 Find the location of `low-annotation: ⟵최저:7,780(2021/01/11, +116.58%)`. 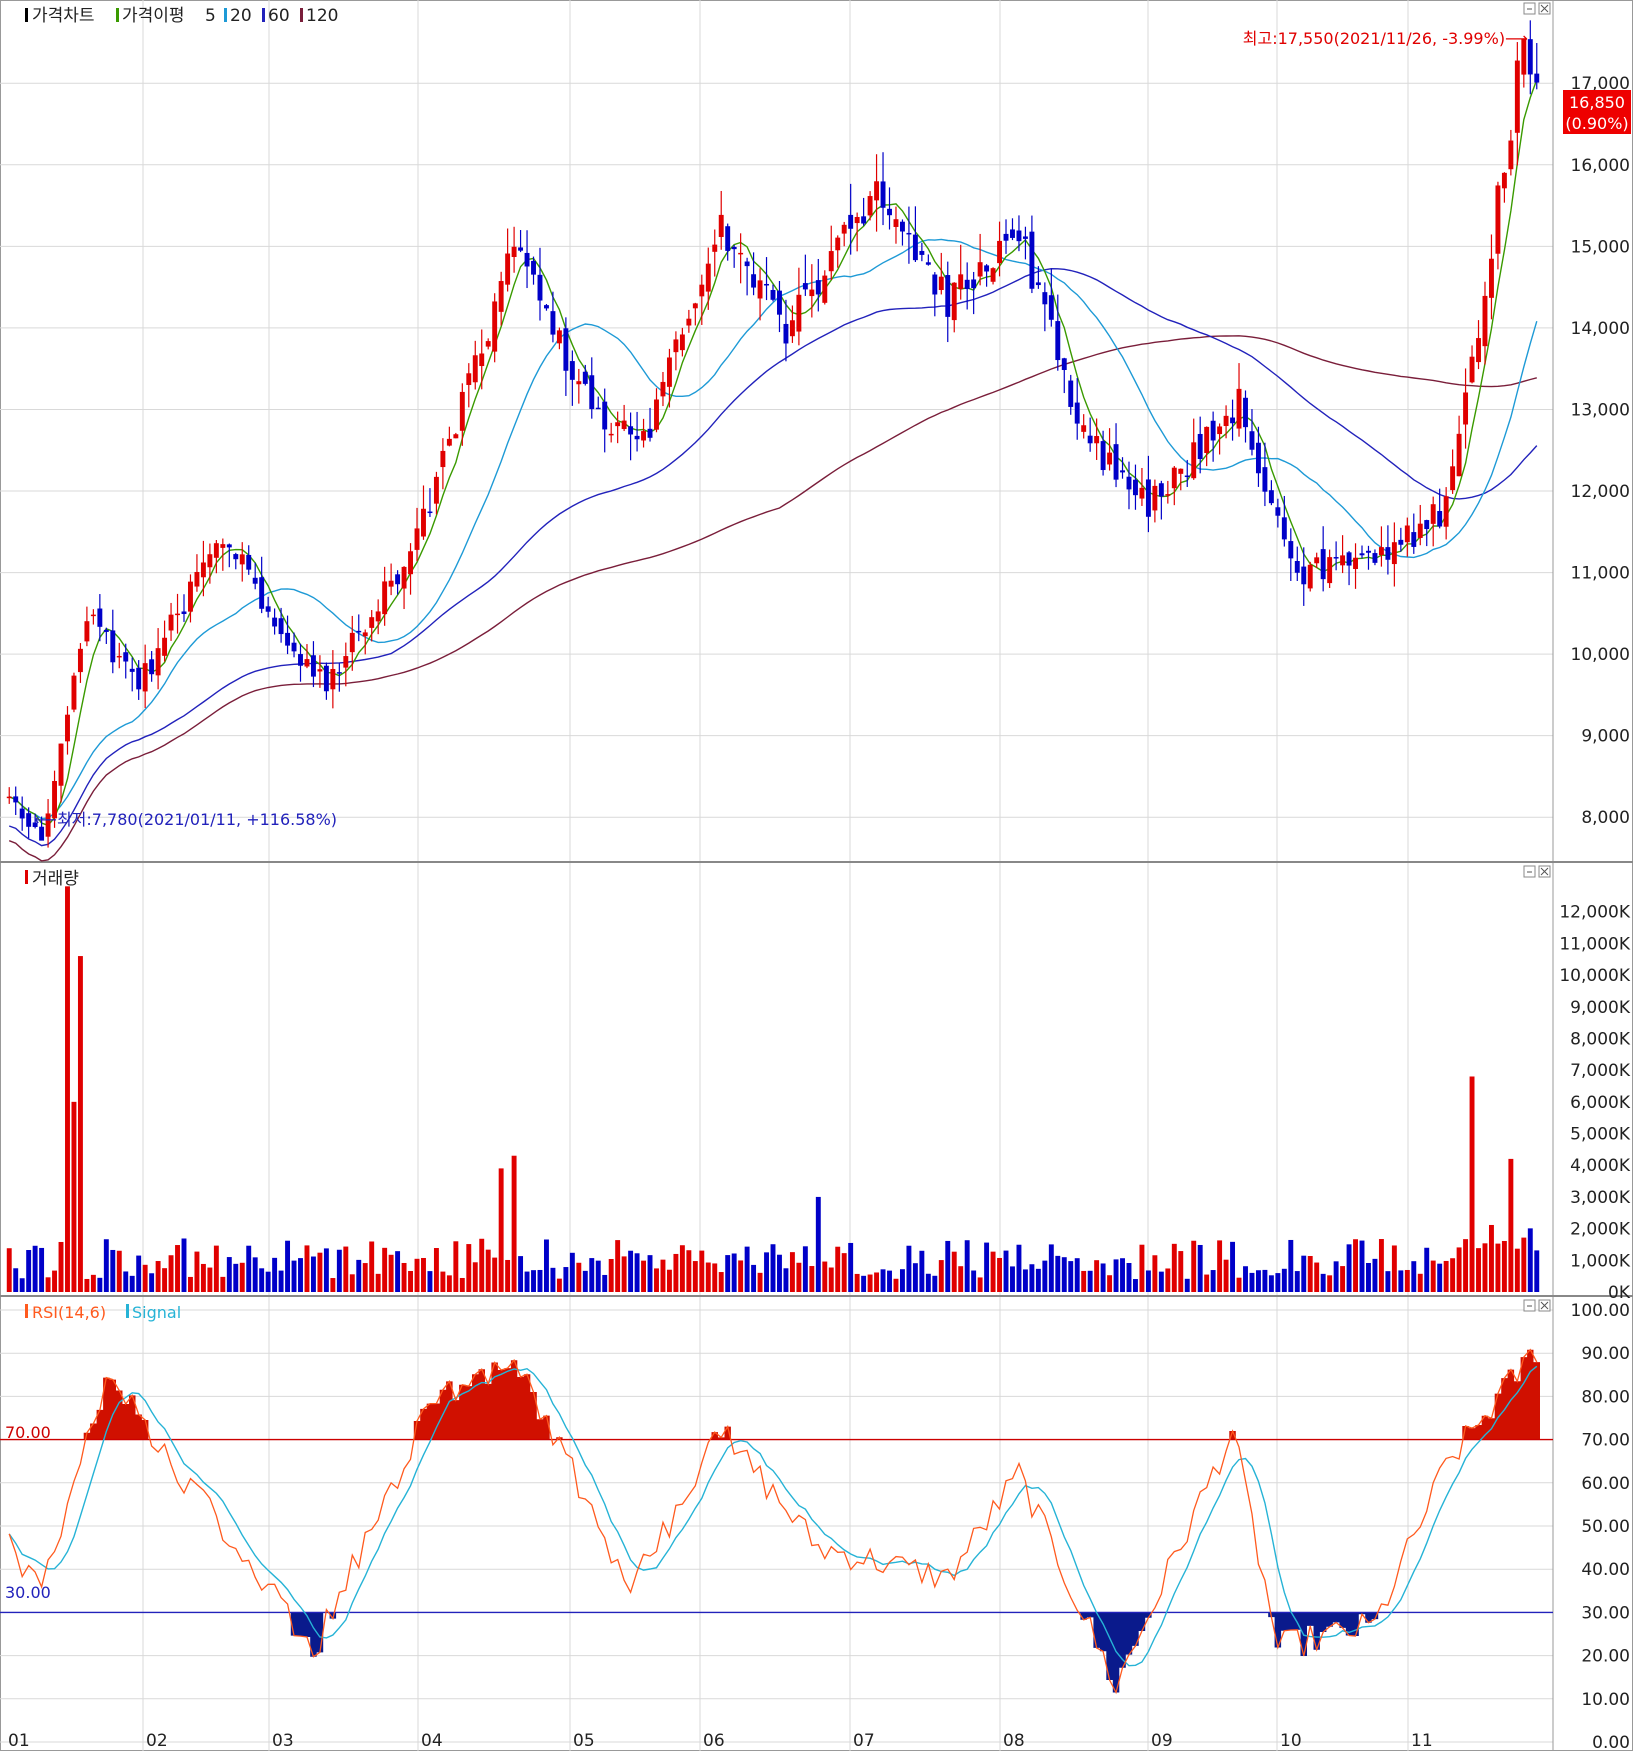

low-annotation: ⟵최저:7,780(2021/01/11, +116.58%) is located at coordinates (185, 819).